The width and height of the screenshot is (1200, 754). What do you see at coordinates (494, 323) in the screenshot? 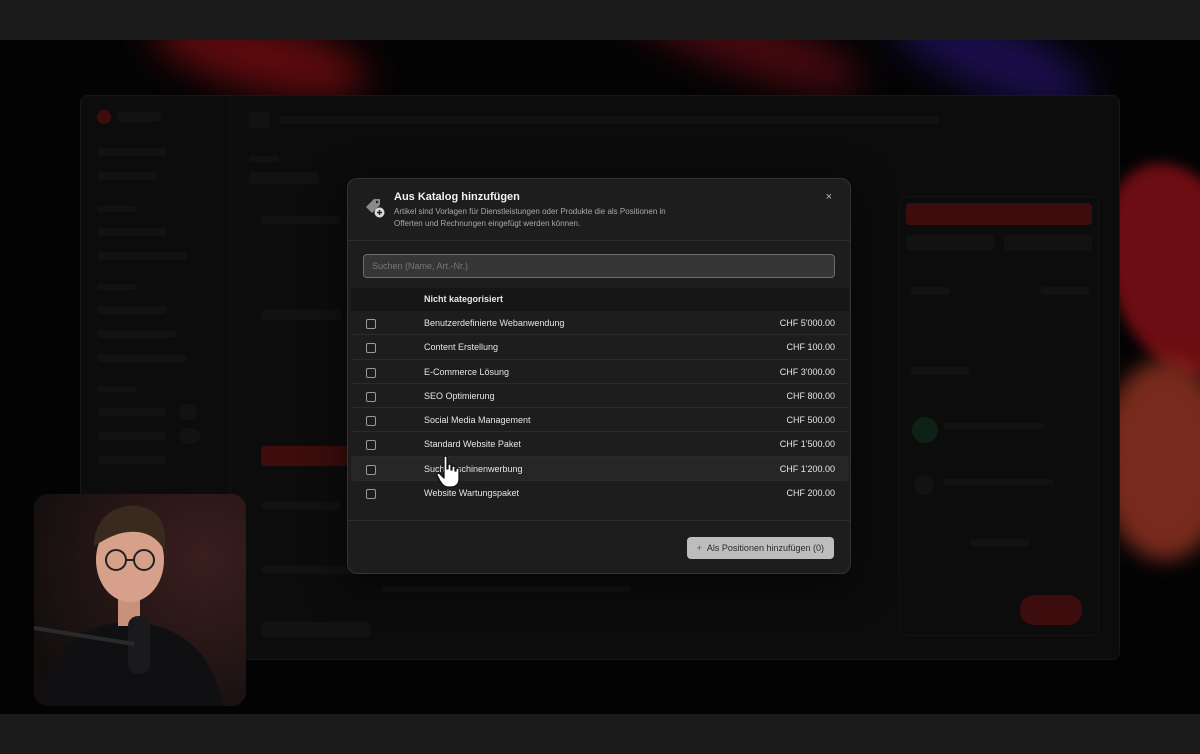
I see `item-name: Benutzerdefinierte Webanwendung` at bounding box center [494, 323].